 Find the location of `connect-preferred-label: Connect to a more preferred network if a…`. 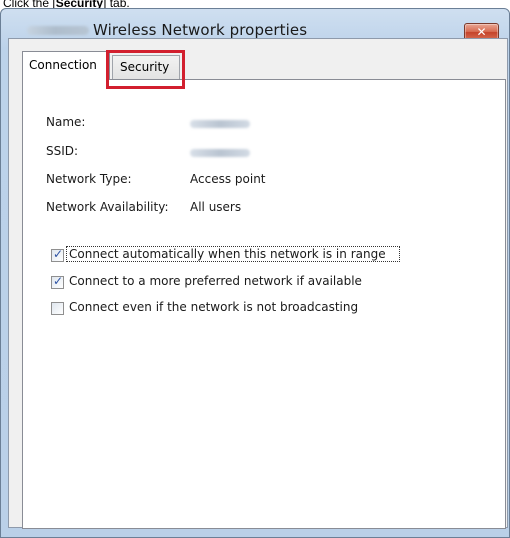

connect-preferred-label: Connect to a more preferred network if a… is located at coordinates (215, 281).